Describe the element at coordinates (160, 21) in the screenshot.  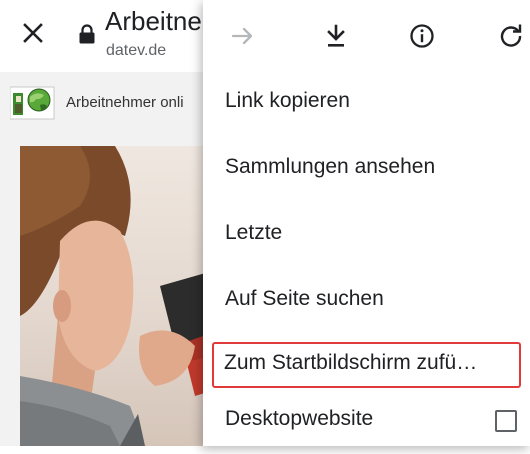
I see `page-title: Arbeitneh` at that location.